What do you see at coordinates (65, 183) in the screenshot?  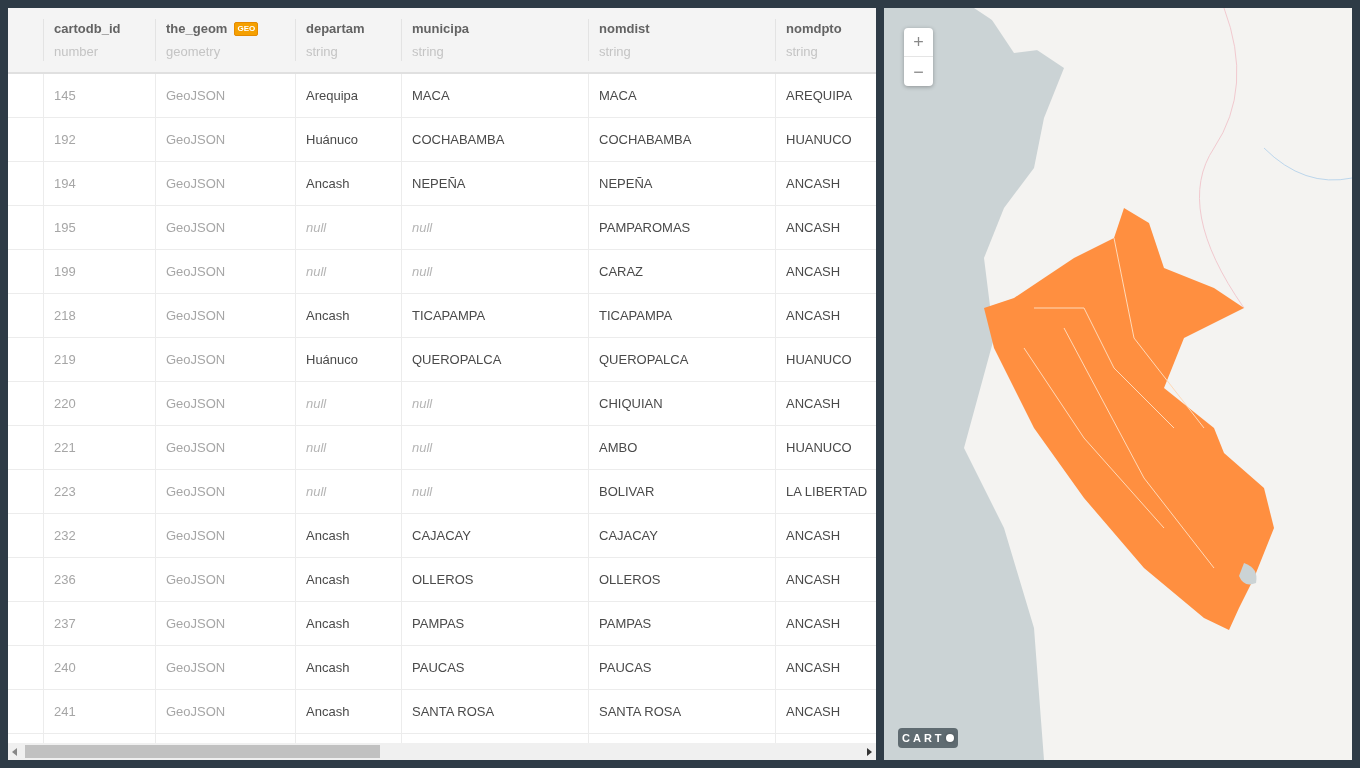 I see `table-cell-text: 194` at bounding box center [65, 183].